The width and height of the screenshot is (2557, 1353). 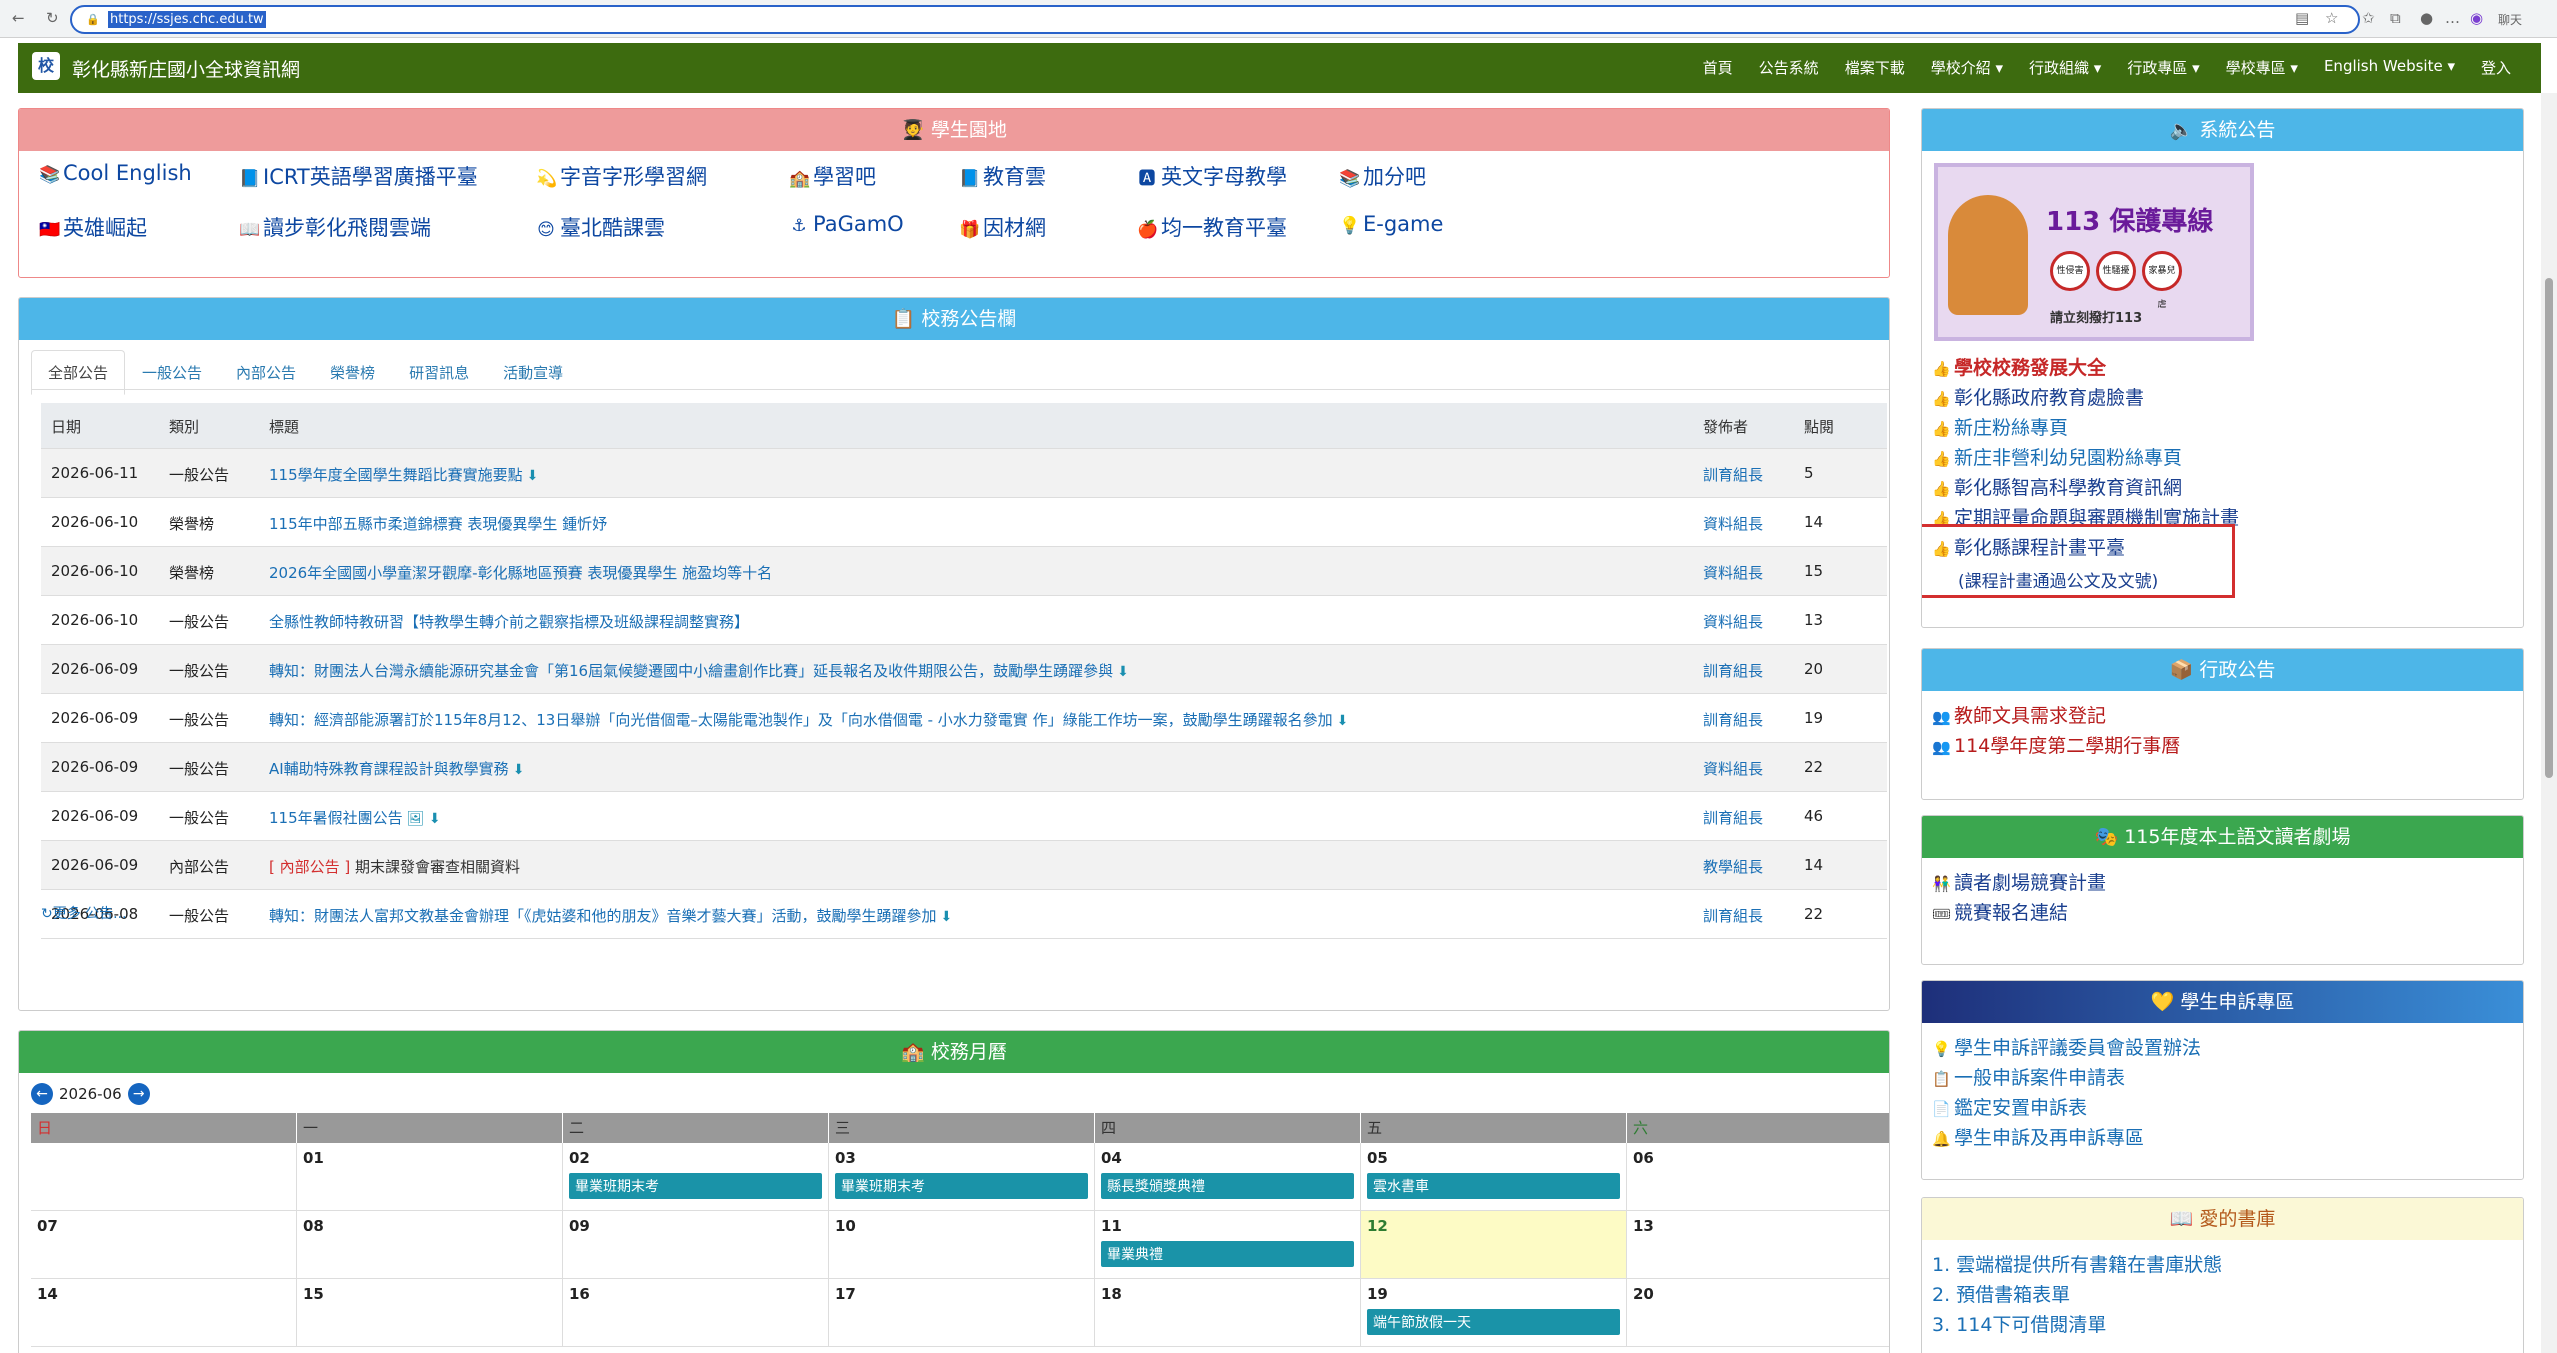 I want to click on announcement-title-link: 115年中部五縣市柔道錦標賽 表現優異學生 鍾忻妤, so click(x=438, y=523).